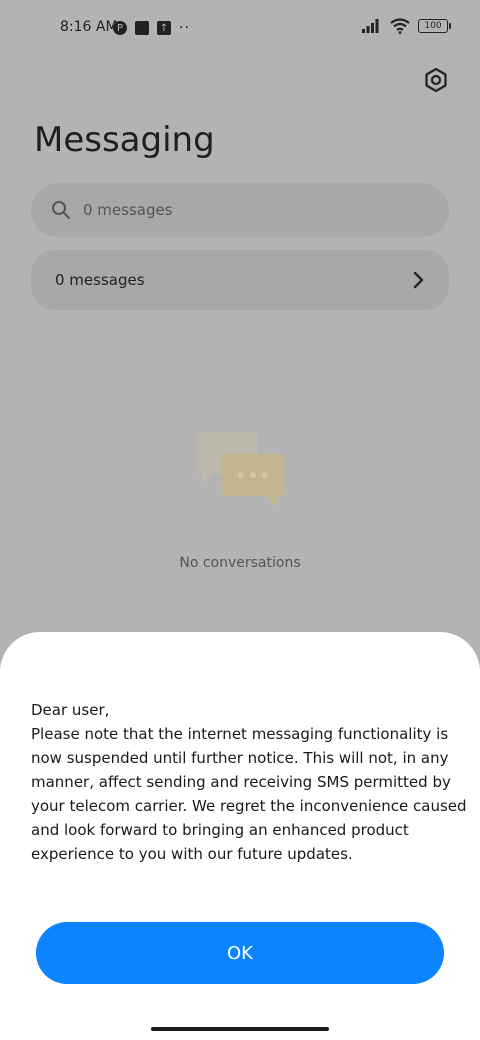 This screenshot has width=480, height=1040. I want to click on battery-level: 100, so click(433, 26).